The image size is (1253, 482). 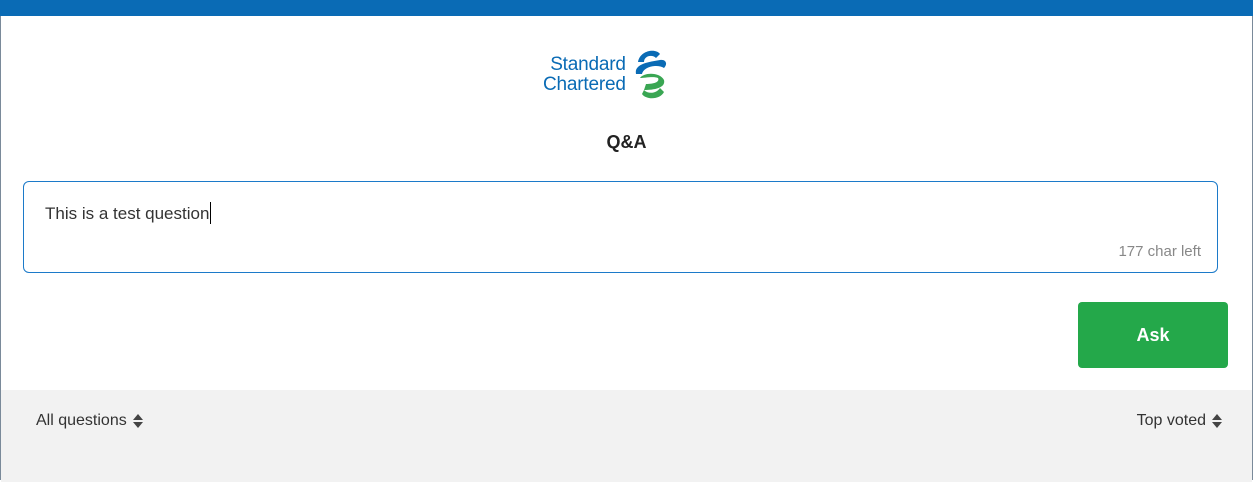 I want to click on question-input-value: This is a test question, so click(x=128, y=213).